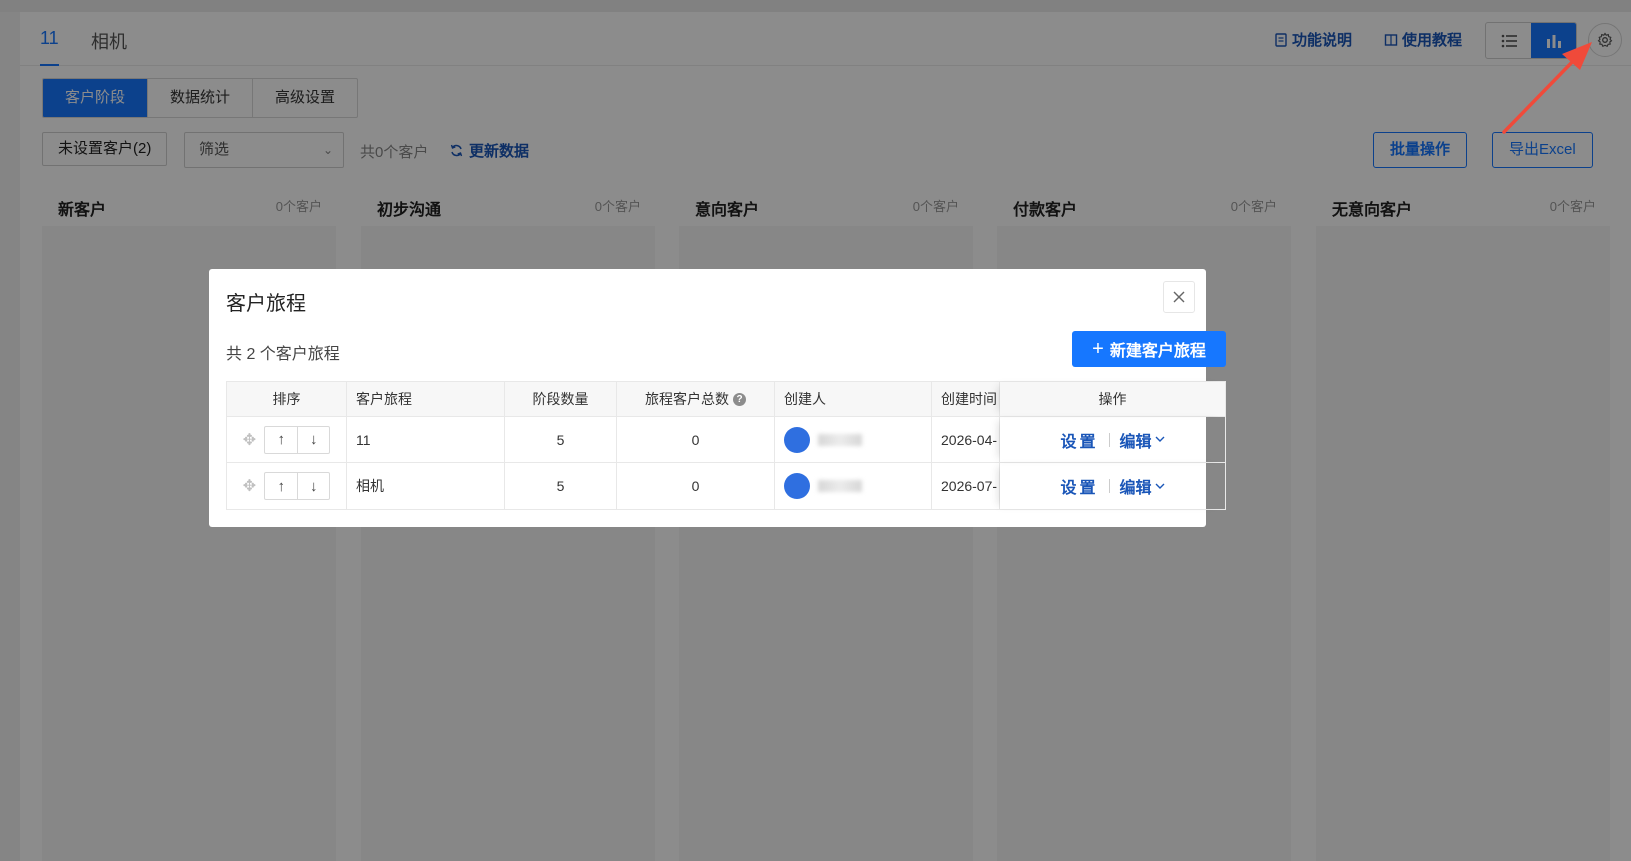 Image resolution: width=1631 pixels, height=861 pixels. I want to click on close-button, so click(1179, 297).